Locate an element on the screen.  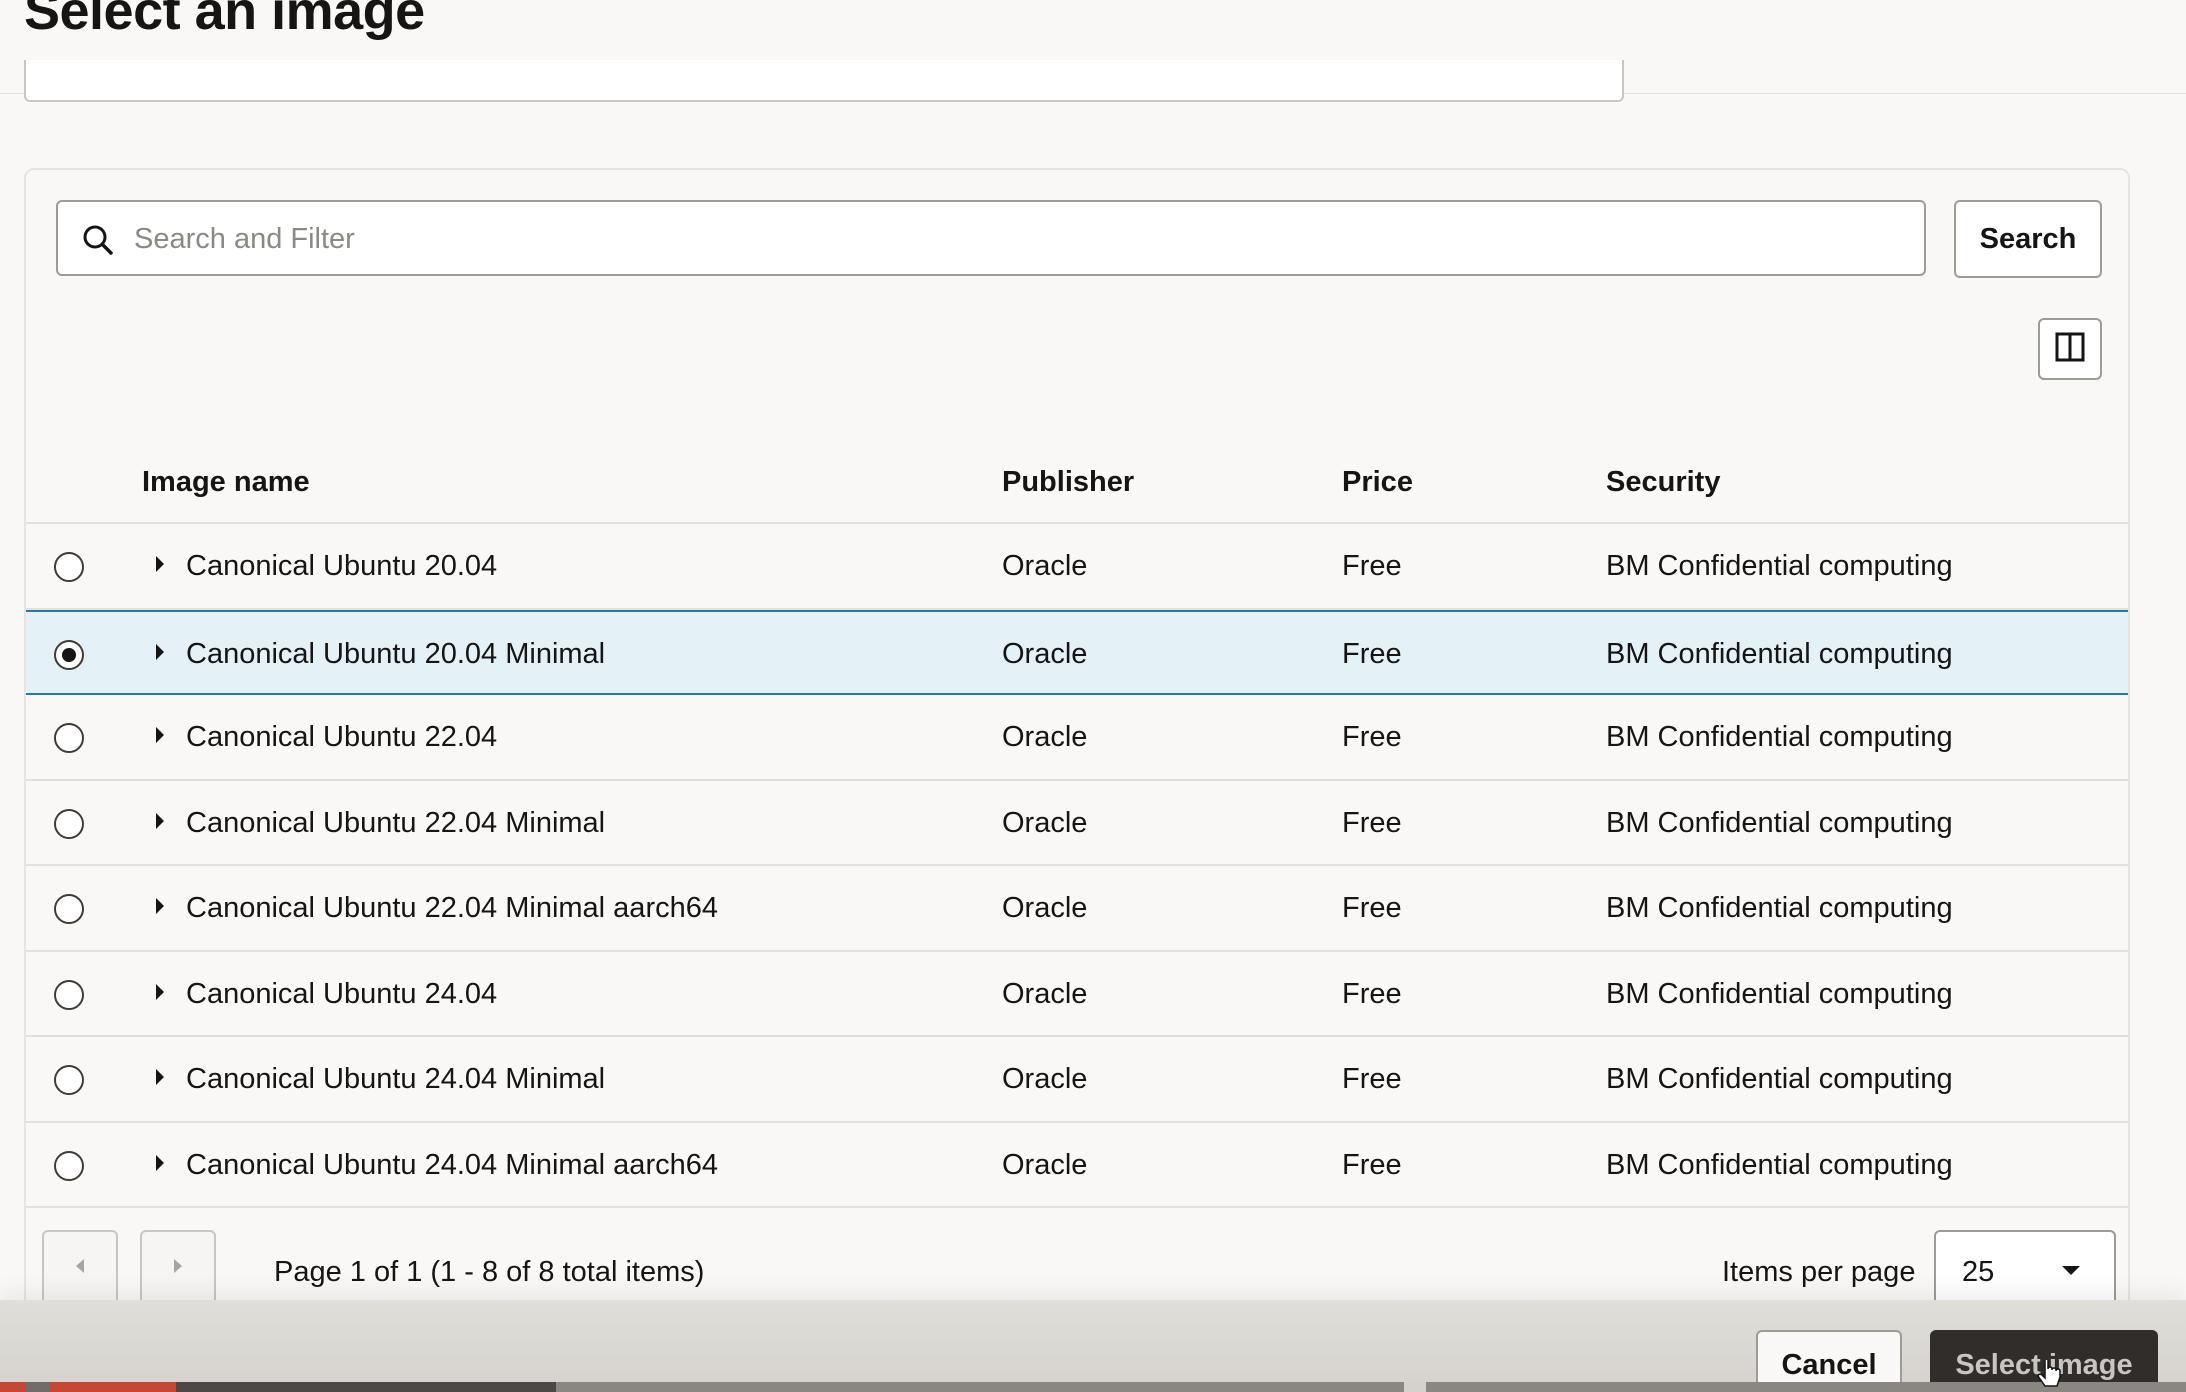
items-per-page-value: 25 is located at coordinates (1978, 1272).